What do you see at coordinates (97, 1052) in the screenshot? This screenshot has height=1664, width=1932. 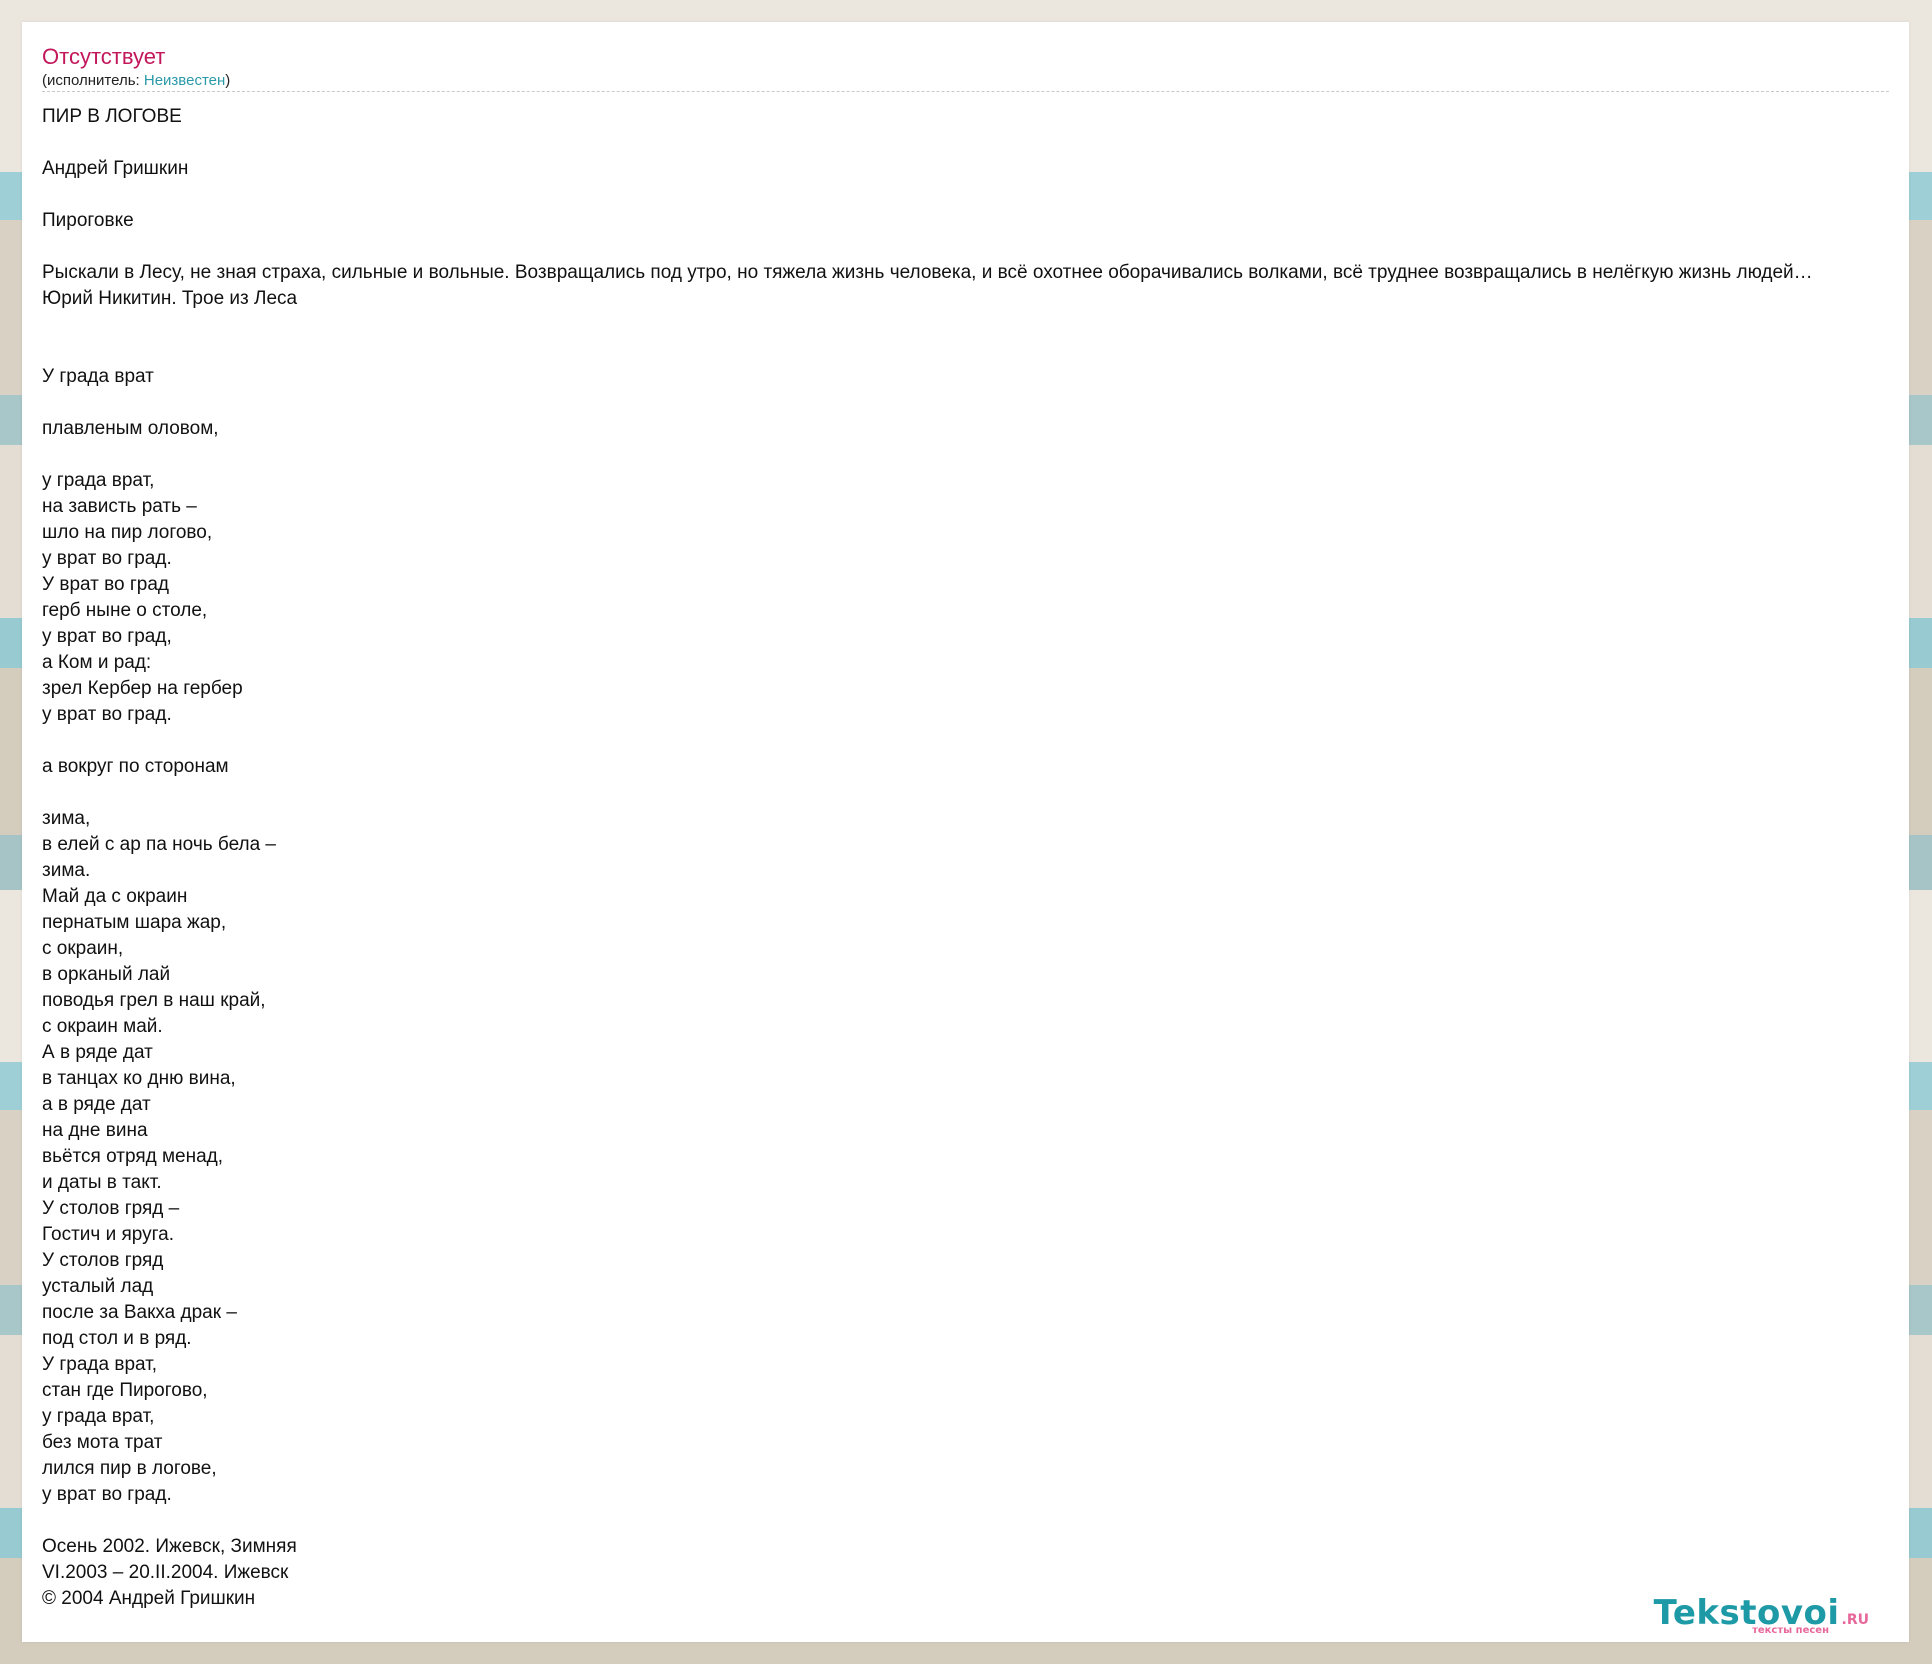 I see `lyric-line: А в ряде дат` at bounding box center [97, 1052].